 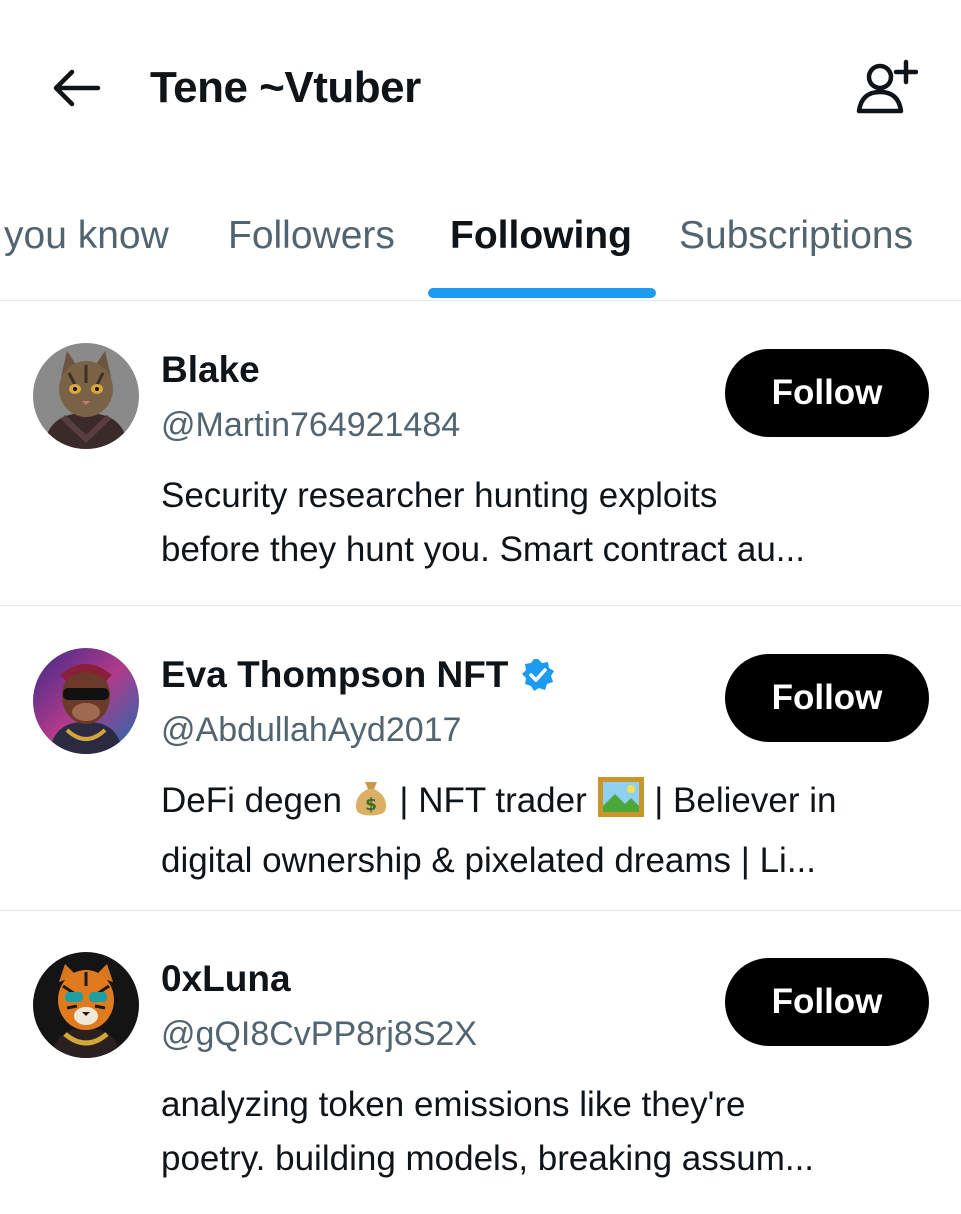 I want to click on user-handle: @Martin764921484, so click(x=310, y=425).